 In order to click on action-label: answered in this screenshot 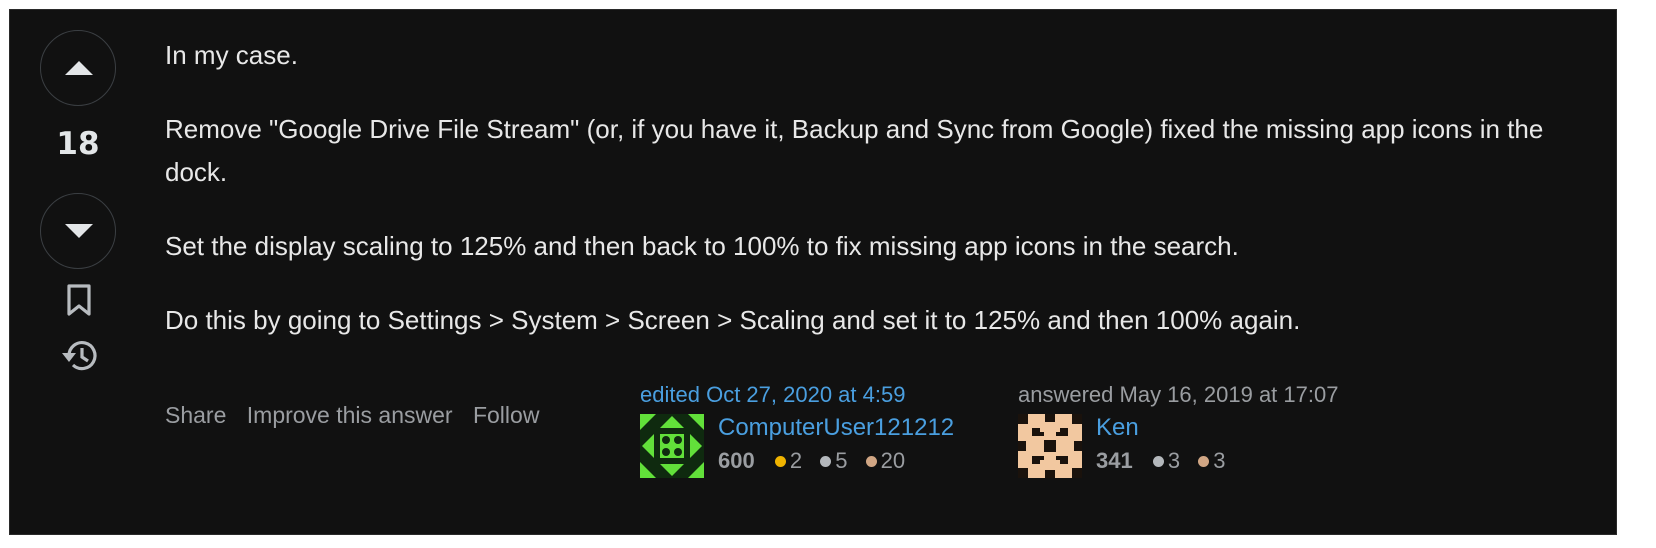, I will do `click(1066, 394)`.